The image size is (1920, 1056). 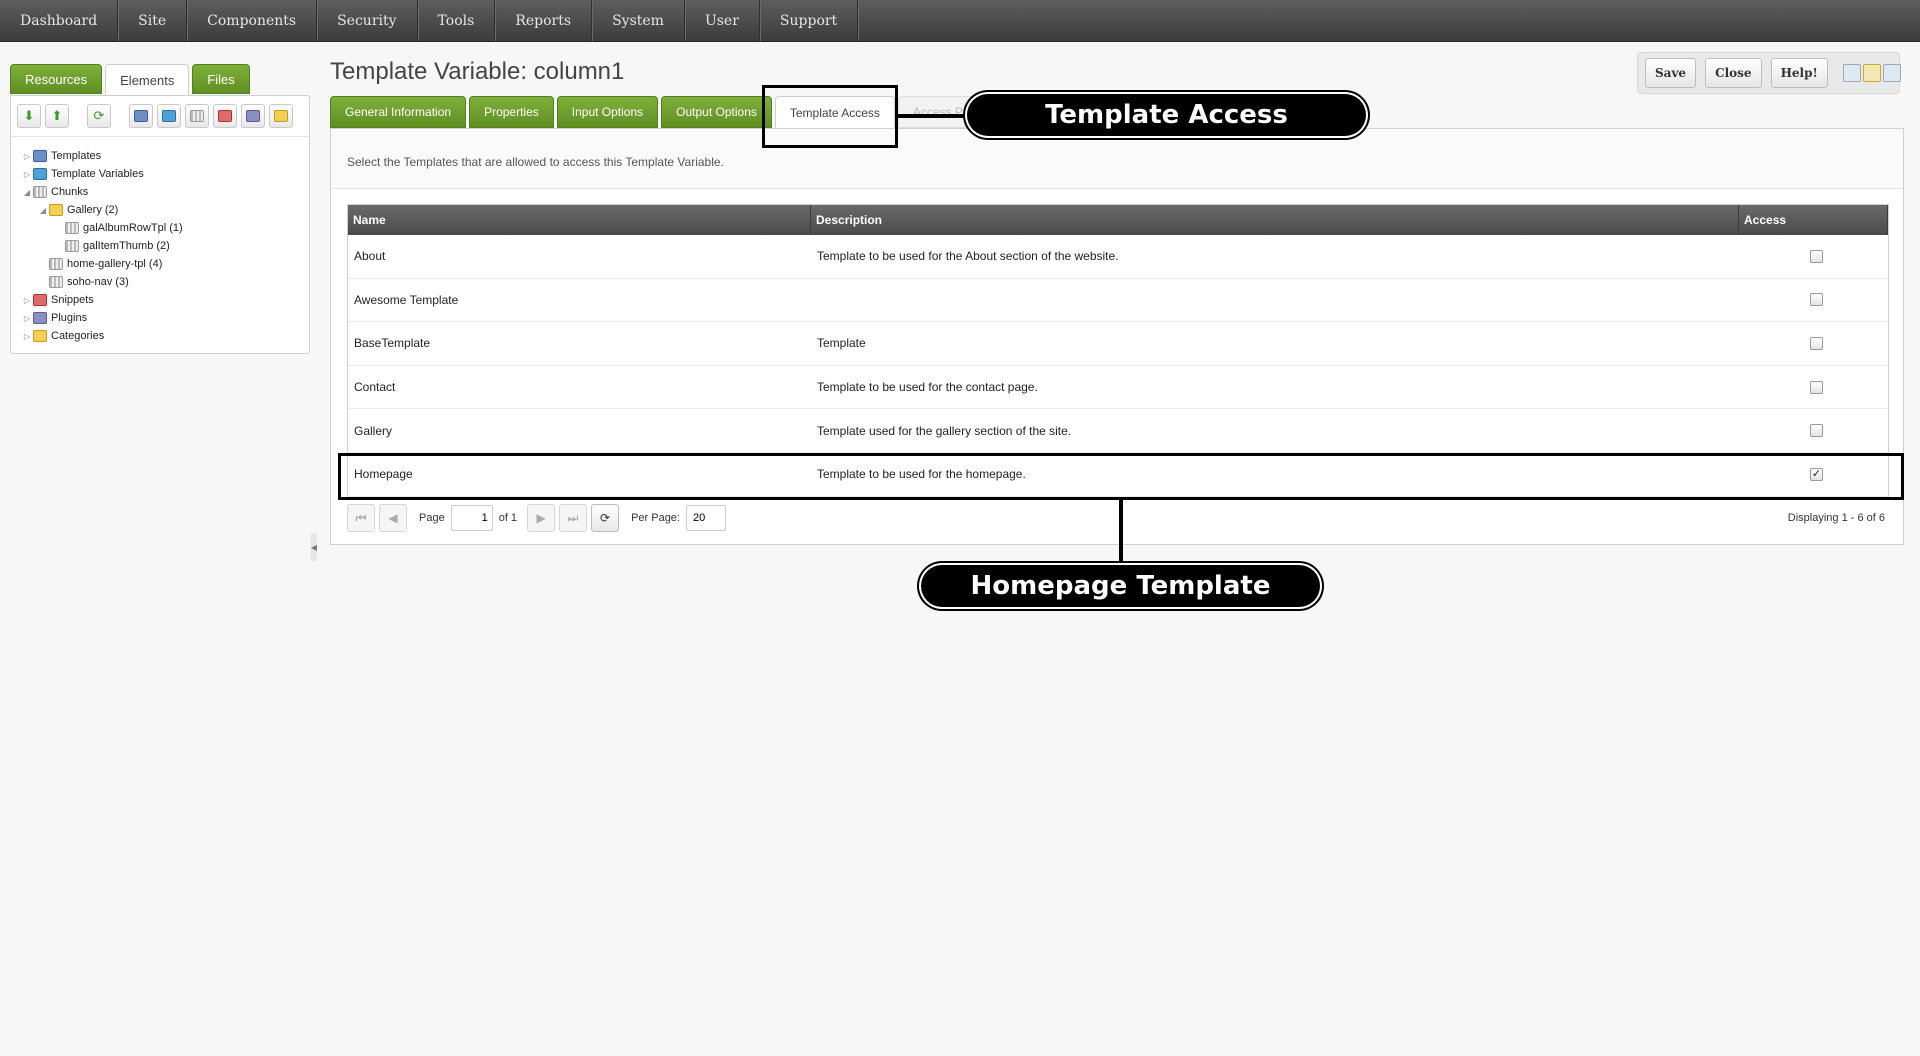 I want to click on homepage-row-highlight, so click(x=1121, y=476).